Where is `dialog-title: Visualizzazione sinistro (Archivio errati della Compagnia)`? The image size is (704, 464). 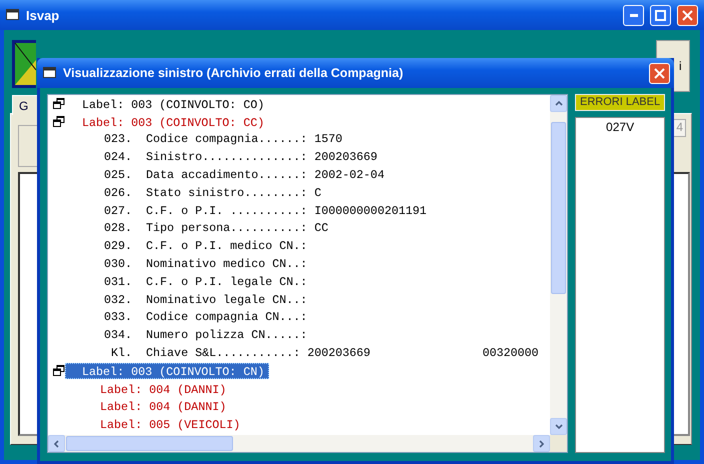 dialog-title: Visualizzazione sinistro (Archivio errati della Compagnia) is located at coordinates (233, 73).